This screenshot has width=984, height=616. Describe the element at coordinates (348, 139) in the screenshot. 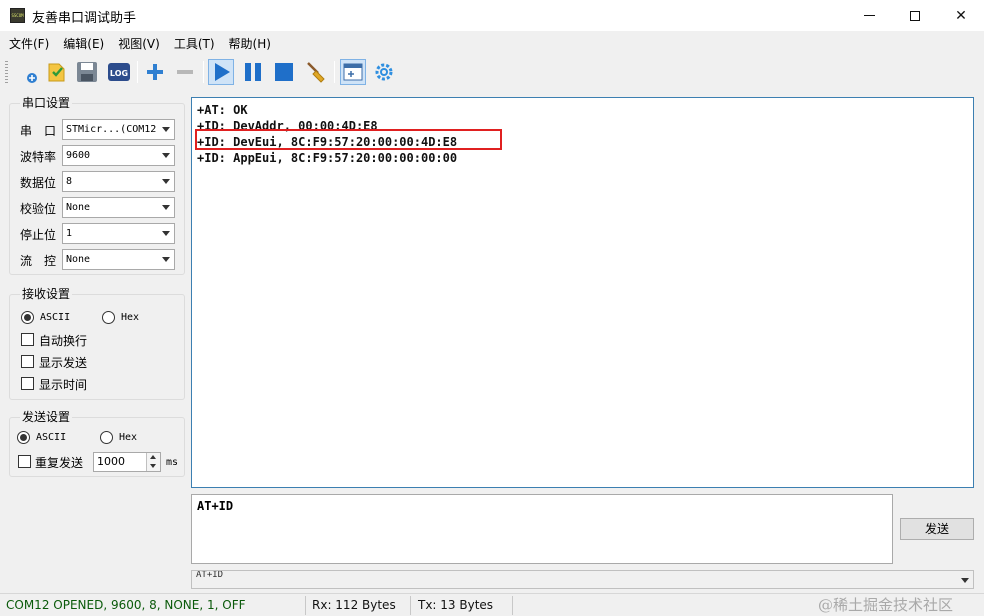

I see `highlight-box` at that location.